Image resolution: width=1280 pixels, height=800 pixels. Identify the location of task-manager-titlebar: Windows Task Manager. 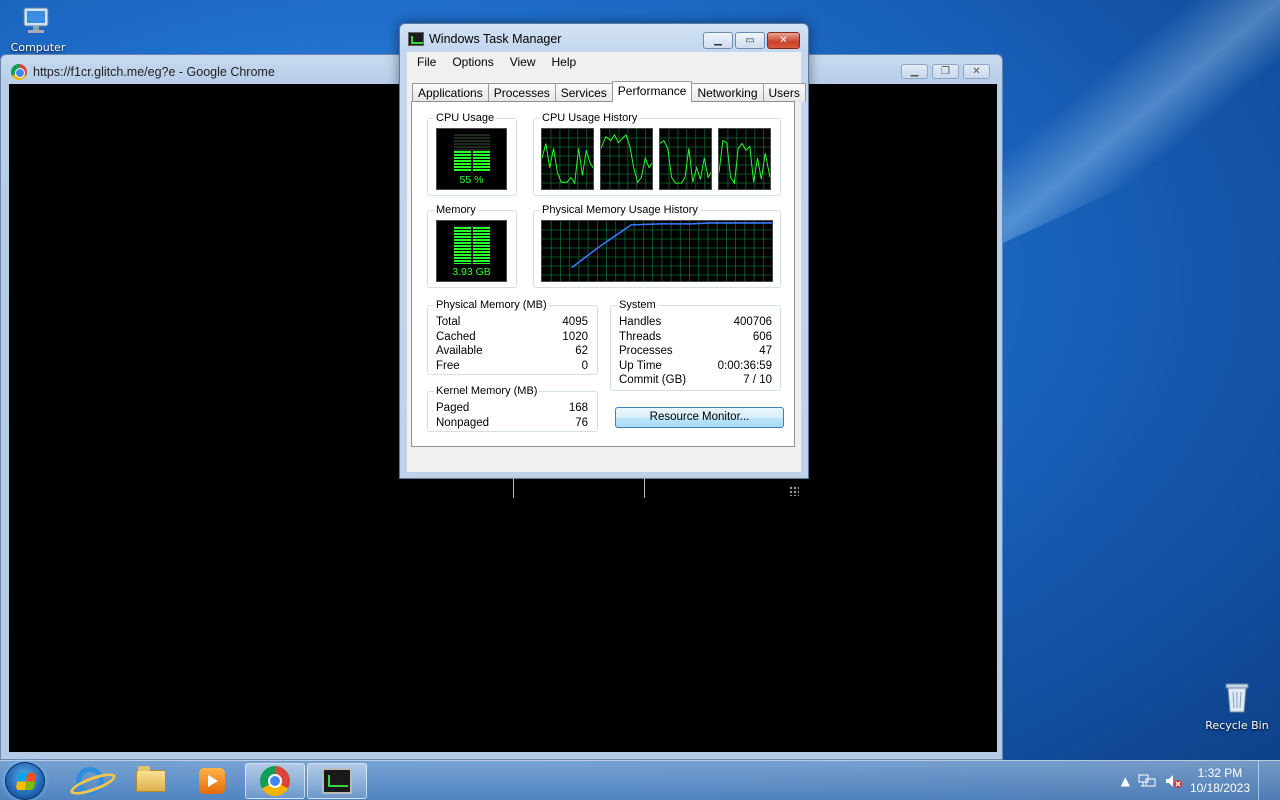
(484, 39).